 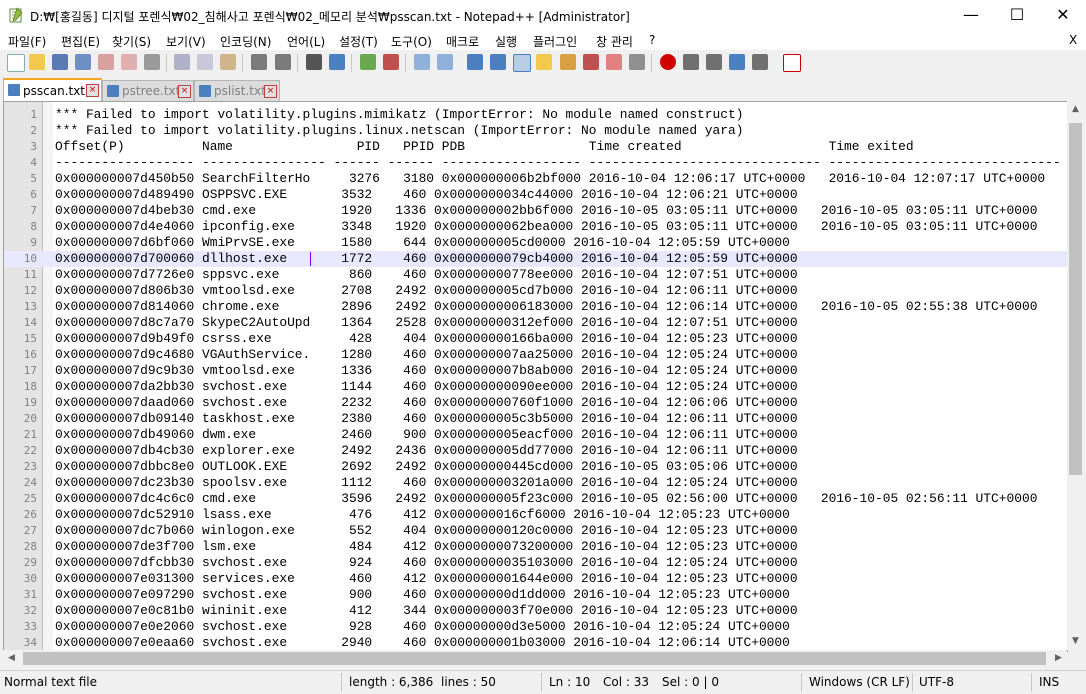 What do you see at coordinates (1058, 658) in the screenshot?
I see `scroll-right-icon: ▶` at bounding box center [1058, 658].